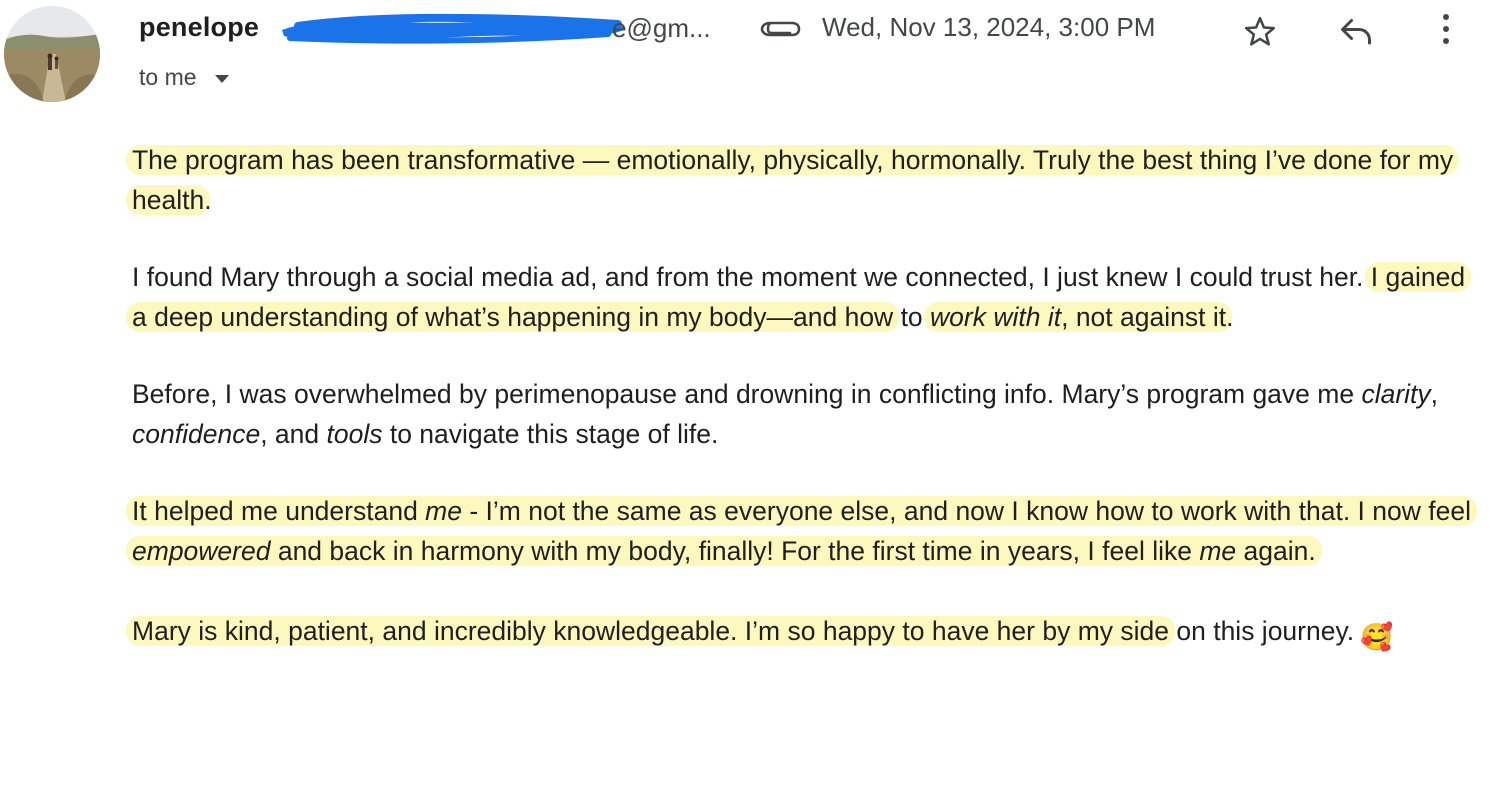 Image resolution: width=1493 pixels, height=790 pixels. What do you see at coordinates (780, 29) in the screenshot?
I see `paperclip-icon` at bounding box center [780, 29].